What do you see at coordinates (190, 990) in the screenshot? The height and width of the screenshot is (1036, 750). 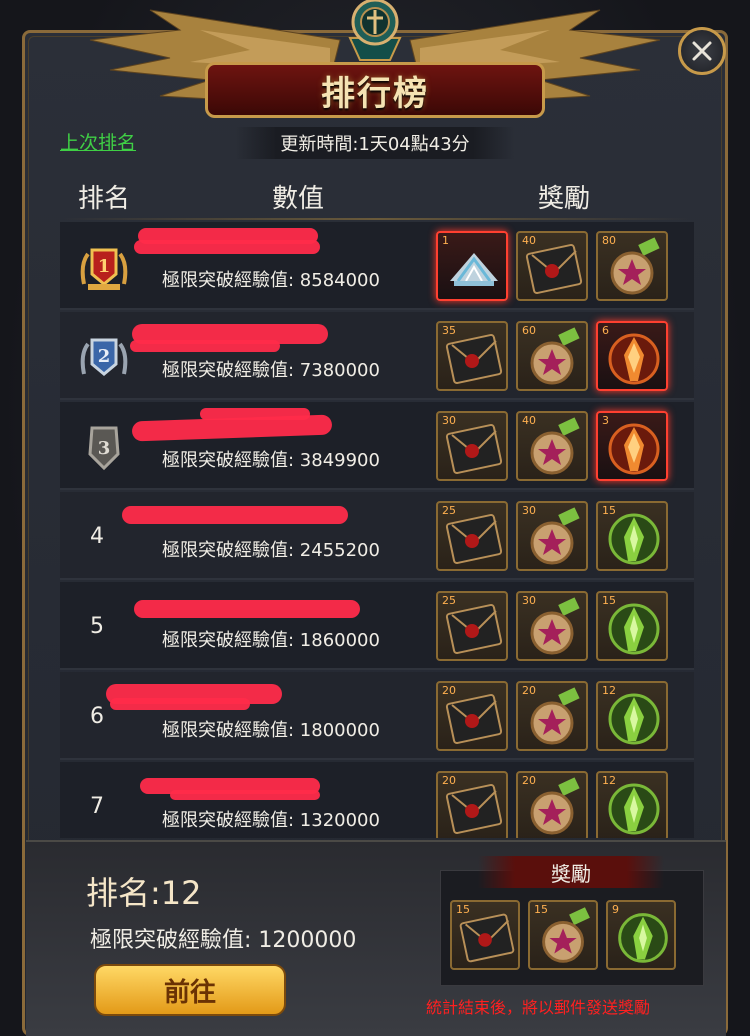 I see `go-button: 前往` at bounding box center [190, 990].